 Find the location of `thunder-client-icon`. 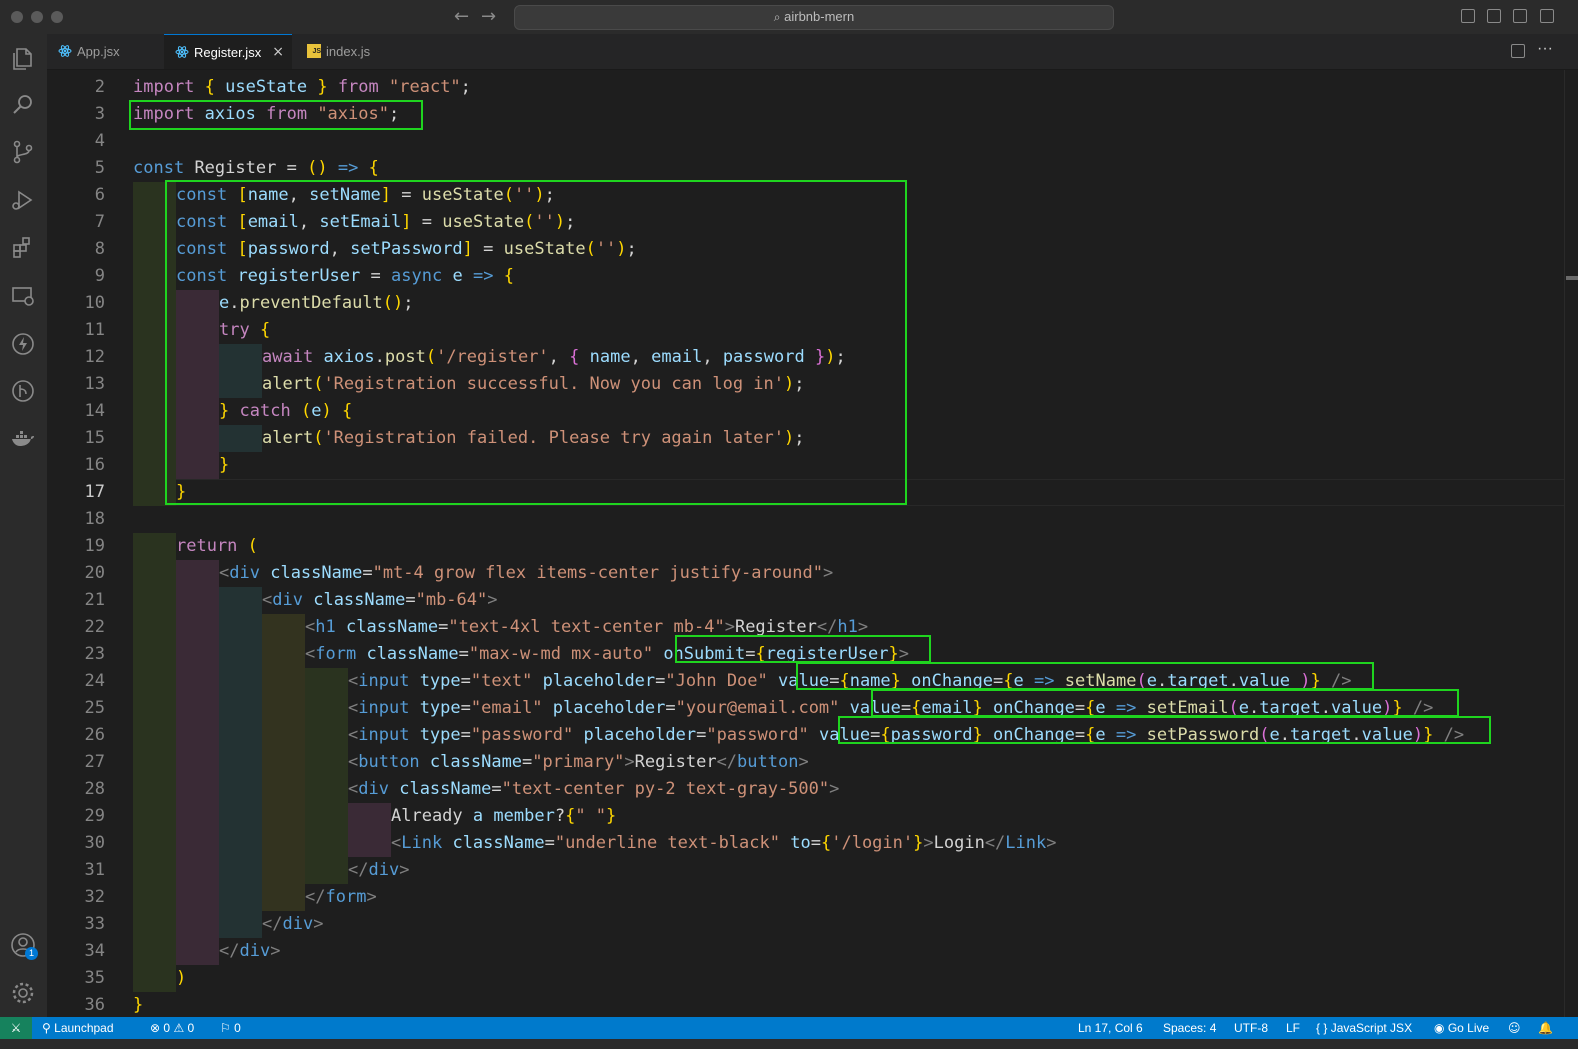

thunder-client-icon is located at coordinates (23, 344).